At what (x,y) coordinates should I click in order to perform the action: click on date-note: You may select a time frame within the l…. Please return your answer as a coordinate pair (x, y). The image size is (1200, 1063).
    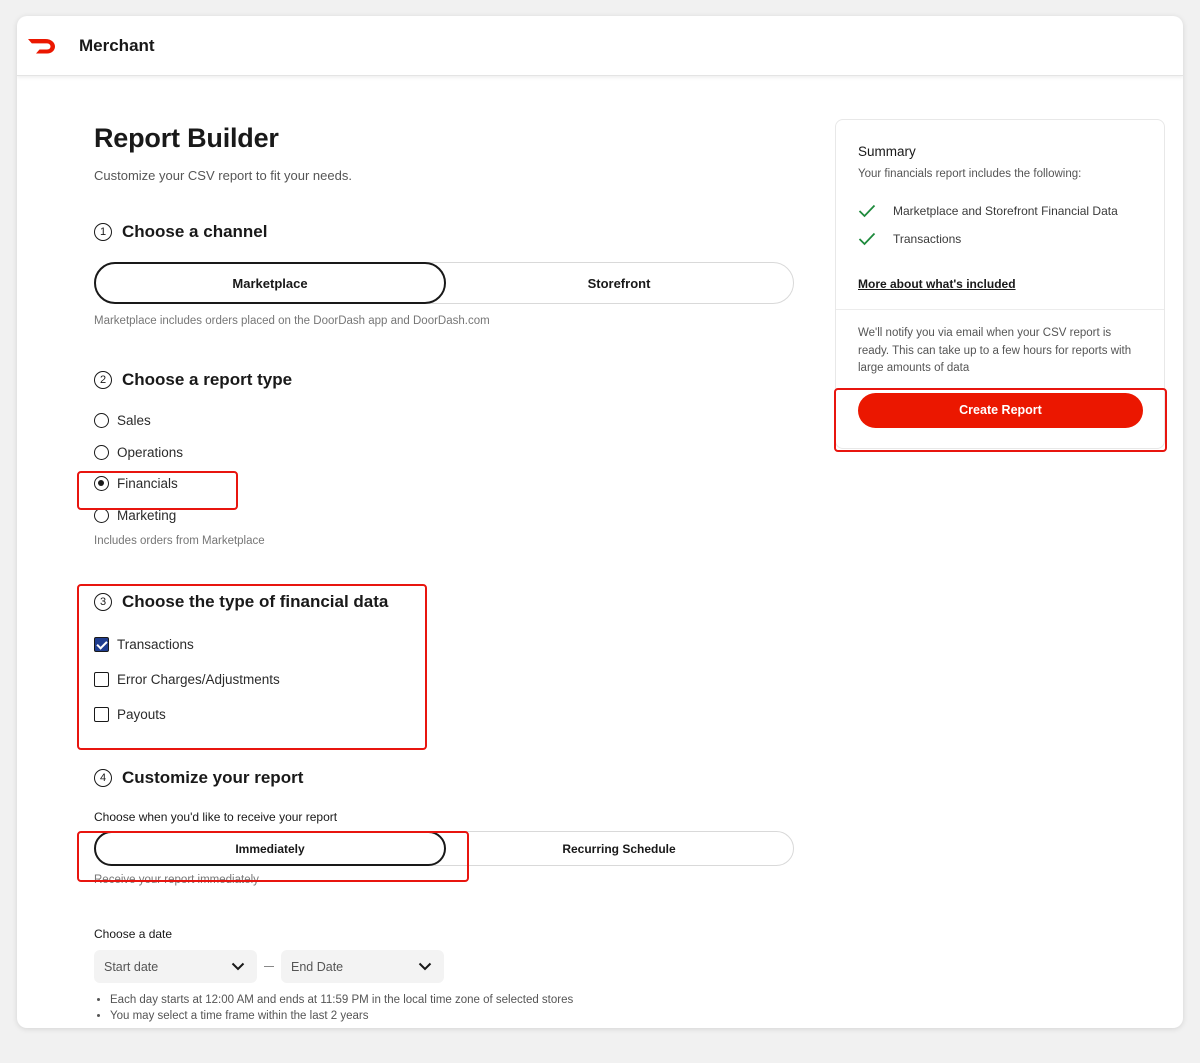
    Looking at the image, I should click on (452, 1016).